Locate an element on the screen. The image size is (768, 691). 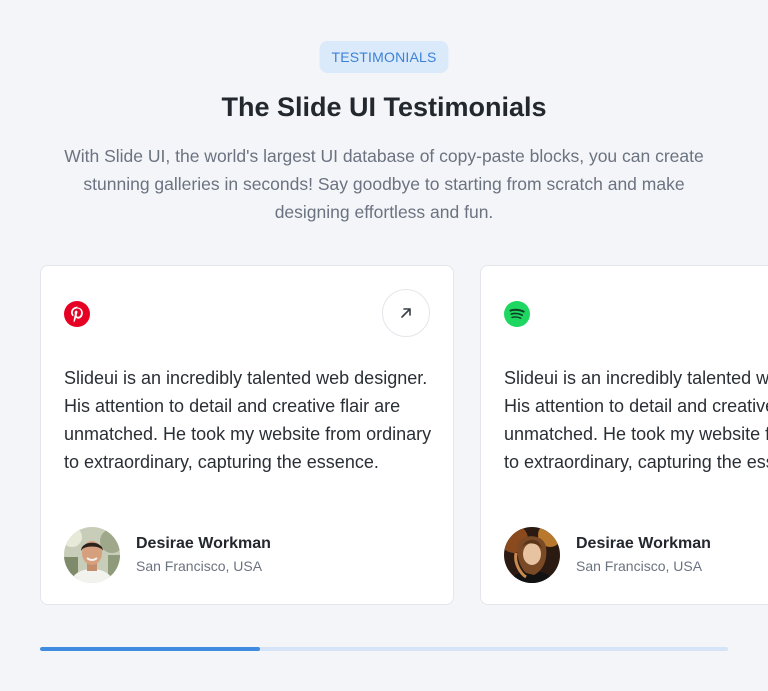
carousel-progress-fill is located at coordinates (150, 649).